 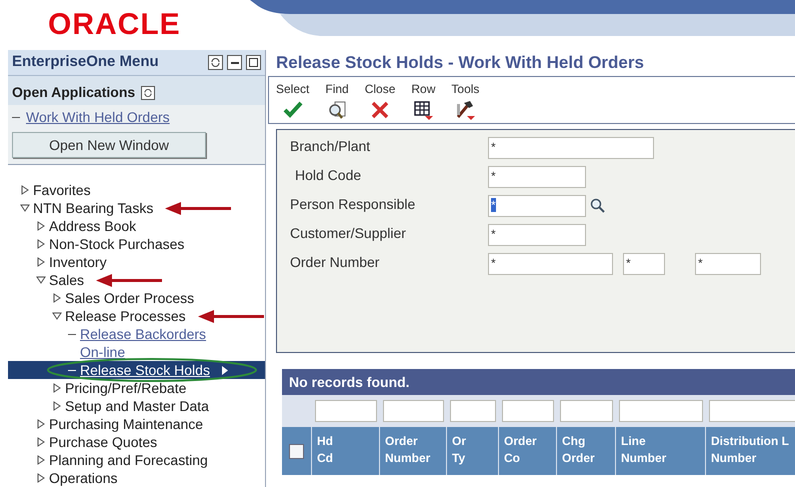 I want to click on oracle-logo: ORACLE, so click(x=114, y=25).